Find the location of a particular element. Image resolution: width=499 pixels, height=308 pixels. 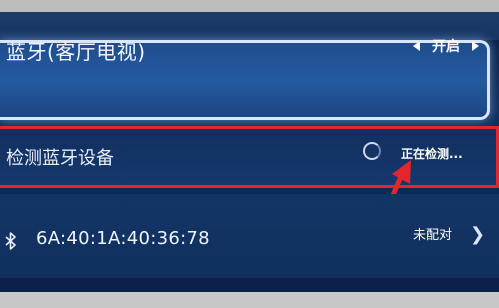

loading-spinner-icon is located at coordinates (372, 151).